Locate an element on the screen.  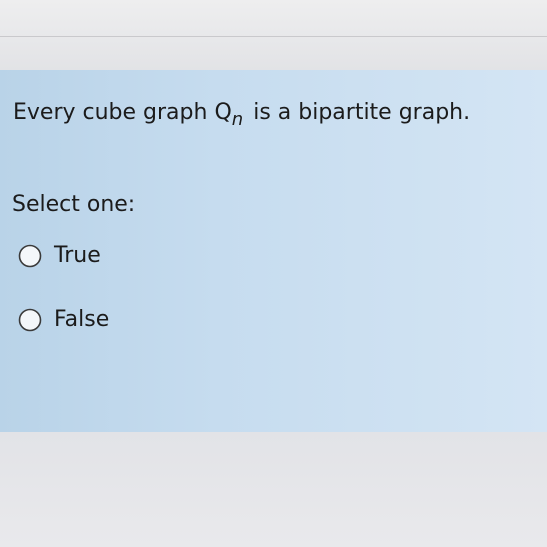
question-text: Every cube graph Qn is a bipartite graph. is located at coordinates (242, 114).